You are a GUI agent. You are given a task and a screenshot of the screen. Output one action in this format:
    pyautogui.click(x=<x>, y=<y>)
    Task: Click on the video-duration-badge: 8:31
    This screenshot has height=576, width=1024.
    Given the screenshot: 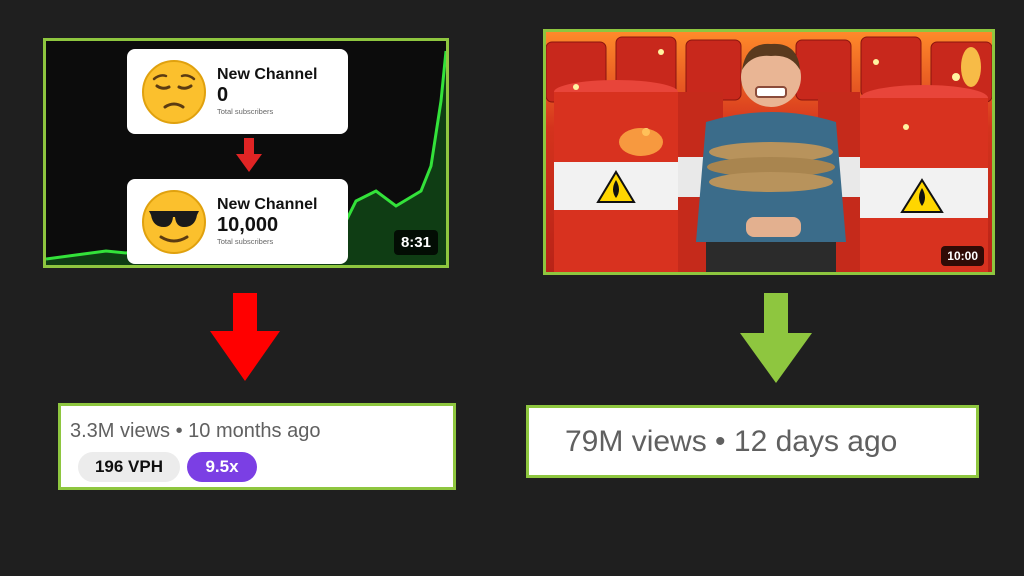 What is the action you would take?
    pyautogui.click(x=415, y=242)
    